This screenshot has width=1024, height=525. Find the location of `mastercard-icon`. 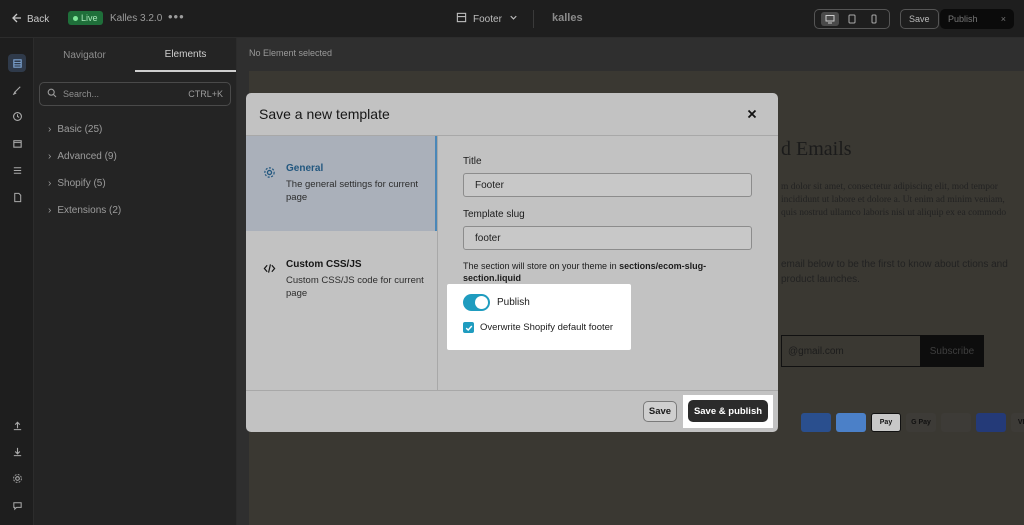

mastercard-icon is located at coordinates (956, 422).